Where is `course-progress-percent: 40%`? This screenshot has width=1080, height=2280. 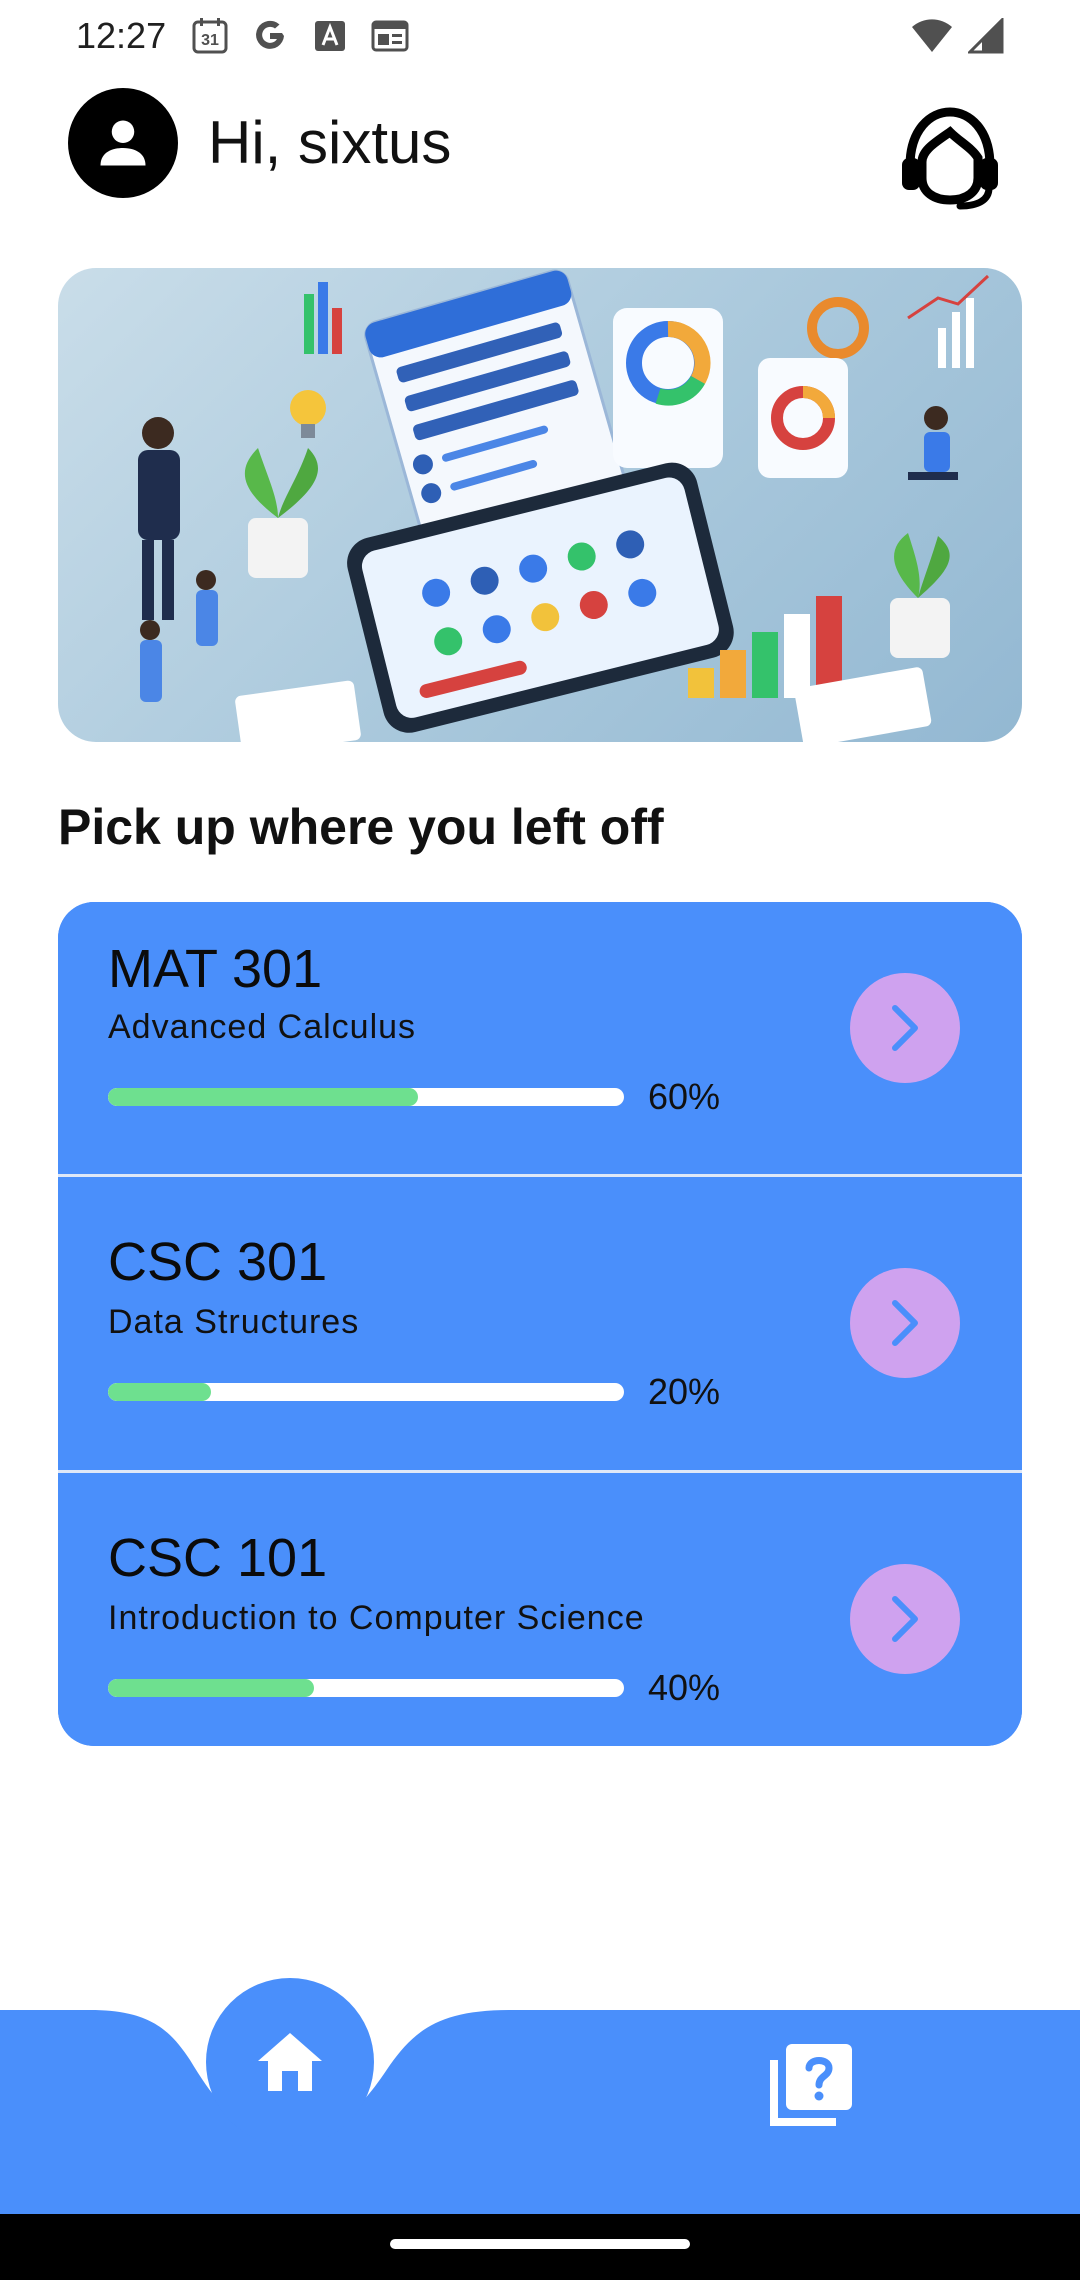
course-progress-percent: 40% is located at coordinates (684, 1687).